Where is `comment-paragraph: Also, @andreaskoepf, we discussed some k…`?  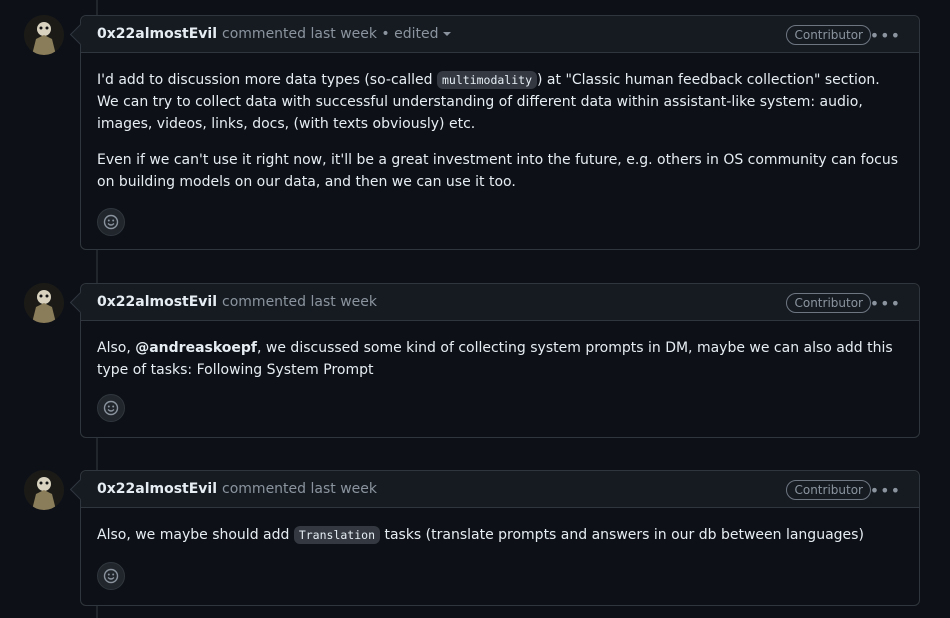
comment-paragraph: Also, @andreaskoepf, we discussed some k… is located at coordinates (500, 359).